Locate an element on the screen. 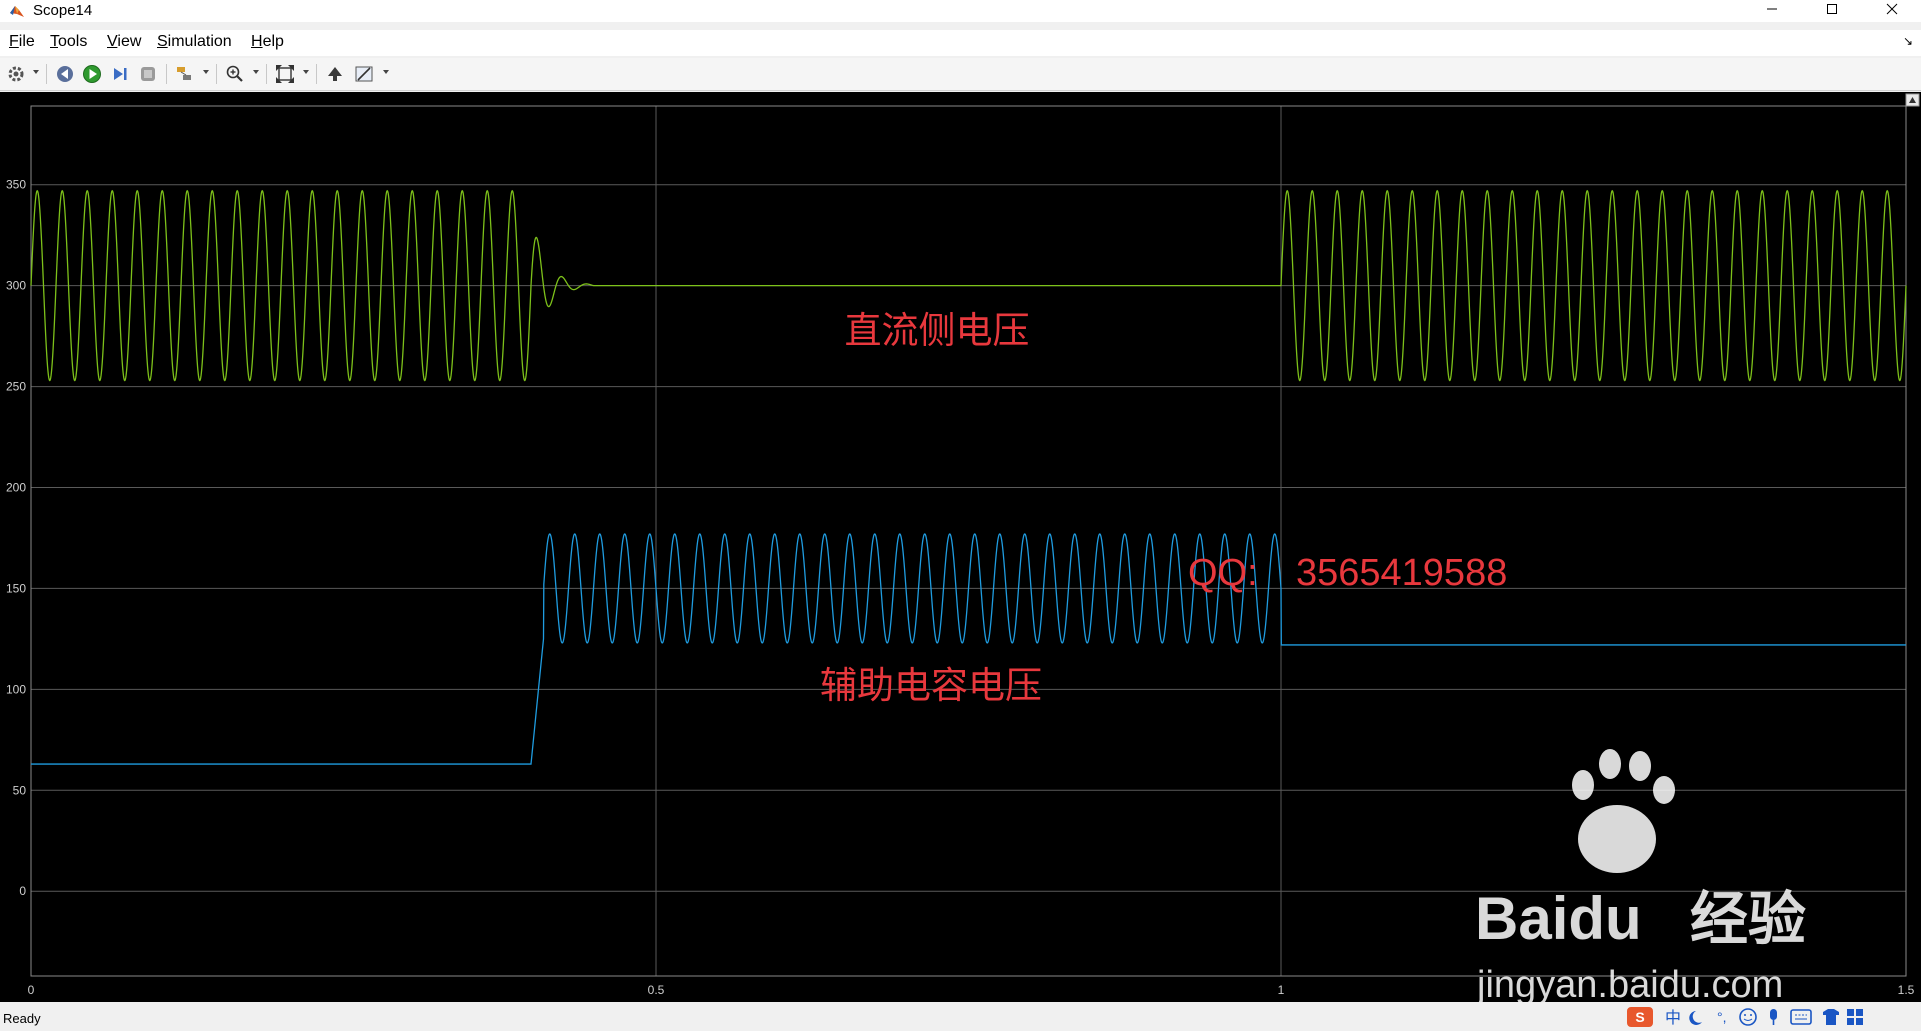 The height and width of the screenshot is (1031, 1921). menu-simulation-key: S is located at coordinates (162, 41).